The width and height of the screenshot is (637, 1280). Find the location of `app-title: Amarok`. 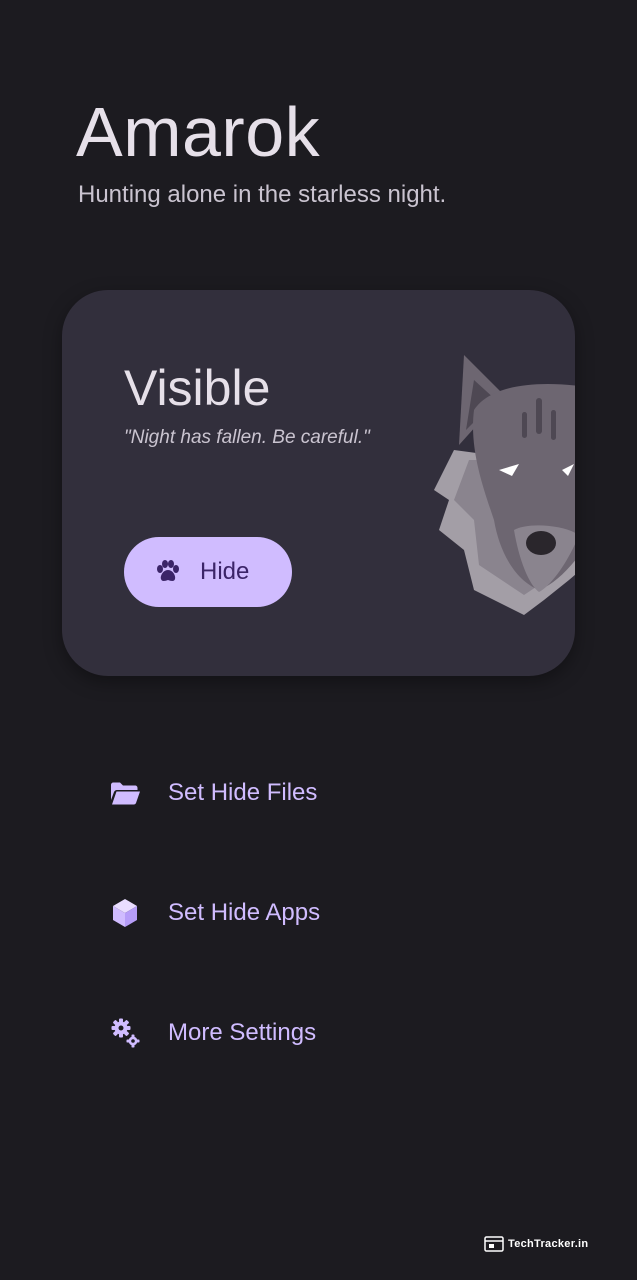

app-title: Amarok is located at coordinates (198, 132).